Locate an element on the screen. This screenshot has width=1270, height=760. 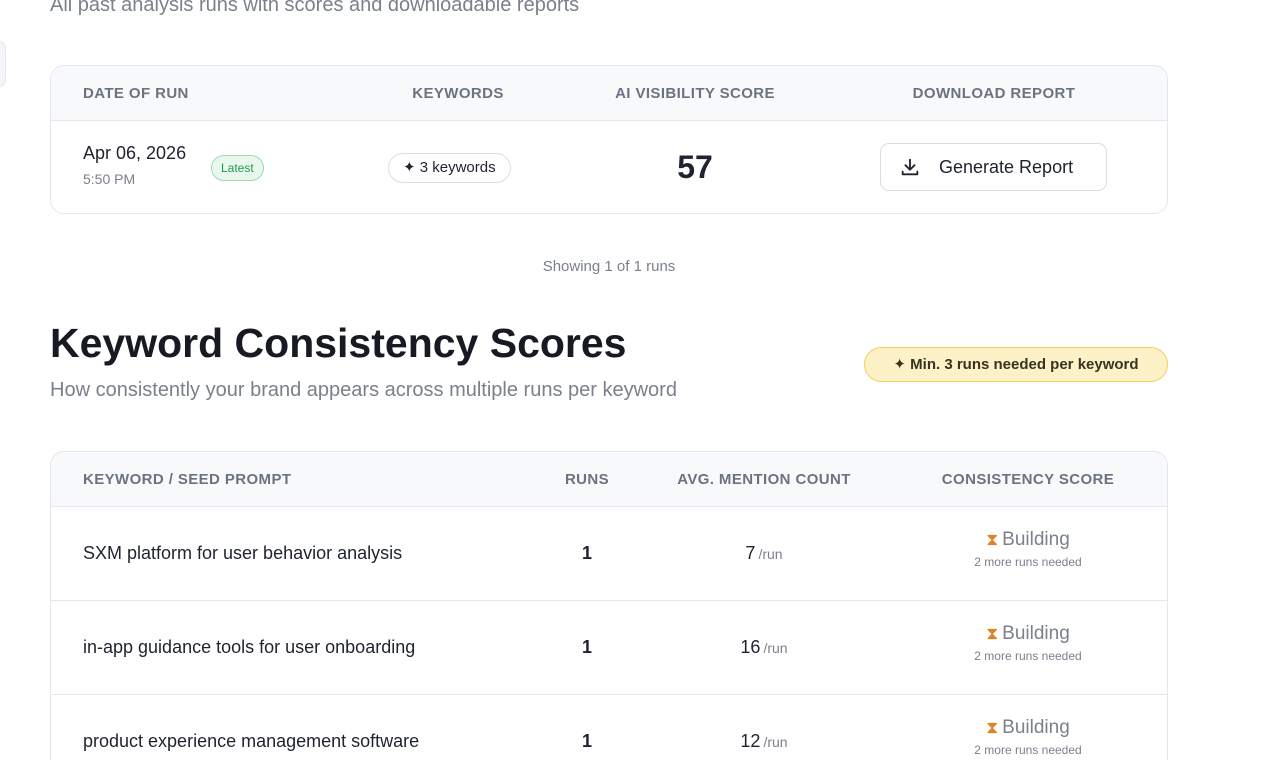
avg-mention-count: 16/run is located at coordinates (763, 647).